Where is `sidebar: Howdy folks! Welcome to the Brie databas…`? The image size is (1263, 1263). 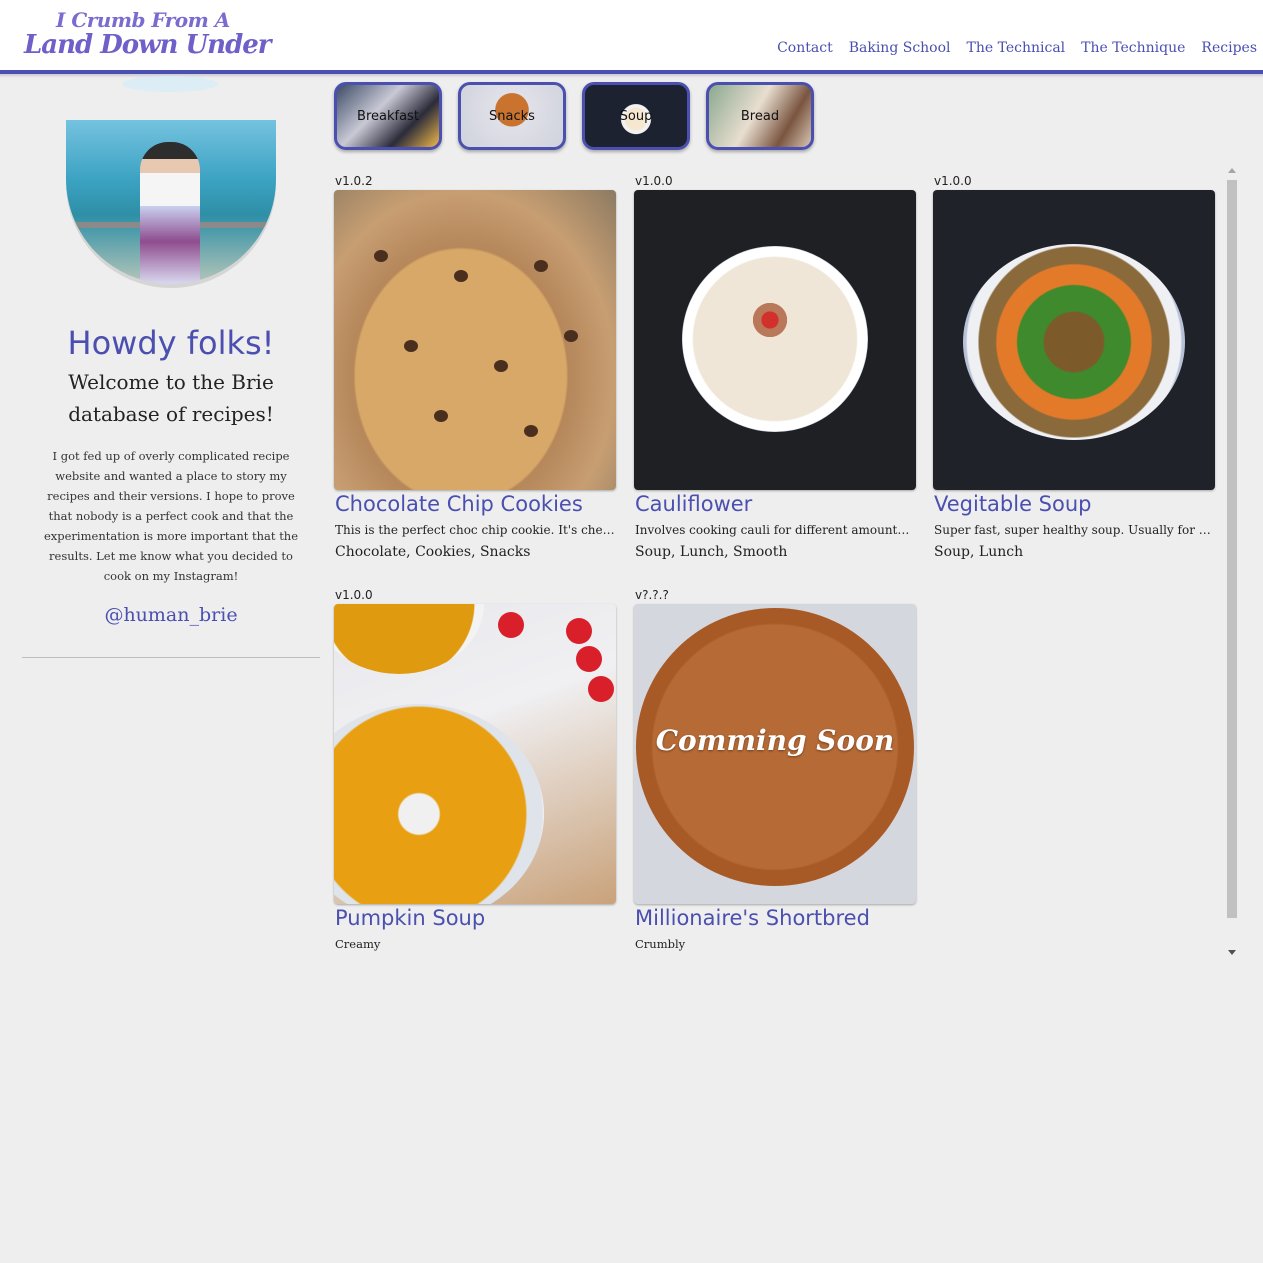 sidebar: Howdy folks! Welcome to the Brie databas… is located at coordinates (171, 366).